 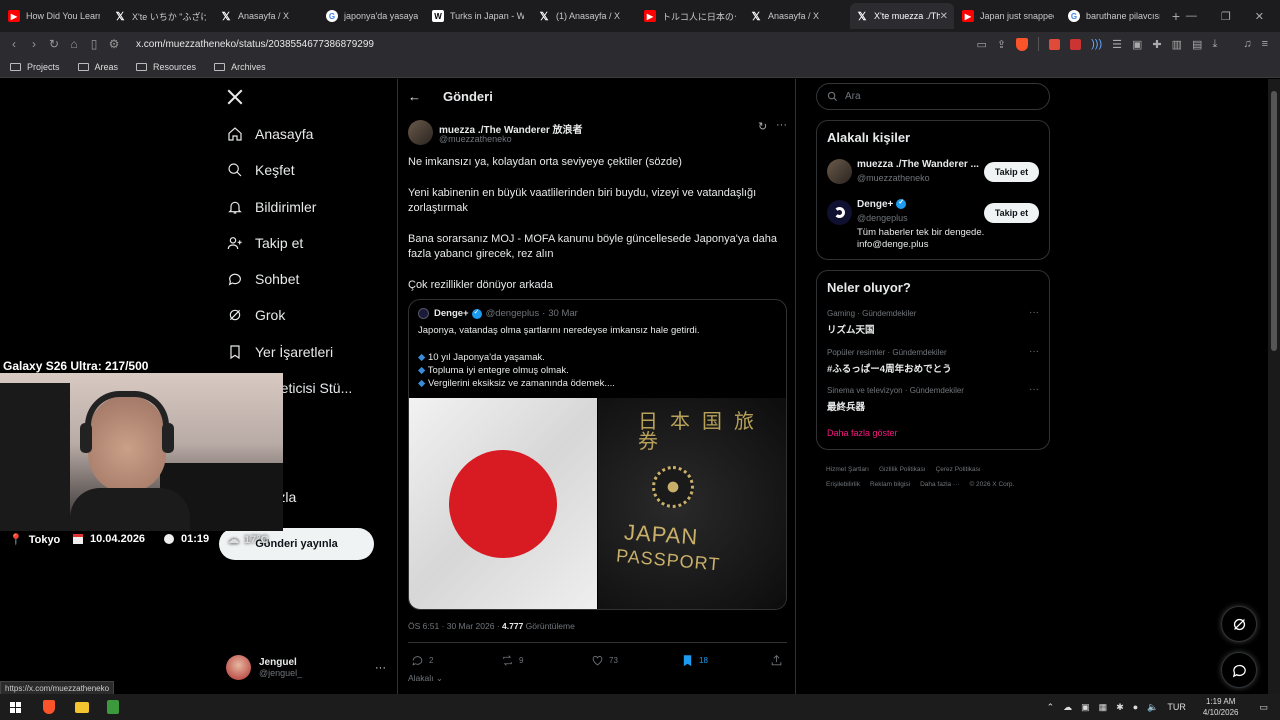 I want to click on share-post-button, so click(x=779, y=660).